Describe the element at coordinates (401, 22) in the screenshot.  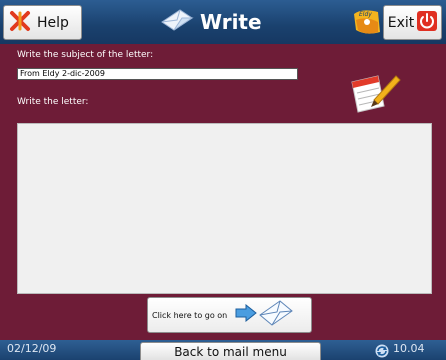
I see `exit-label: Exit` at that location.